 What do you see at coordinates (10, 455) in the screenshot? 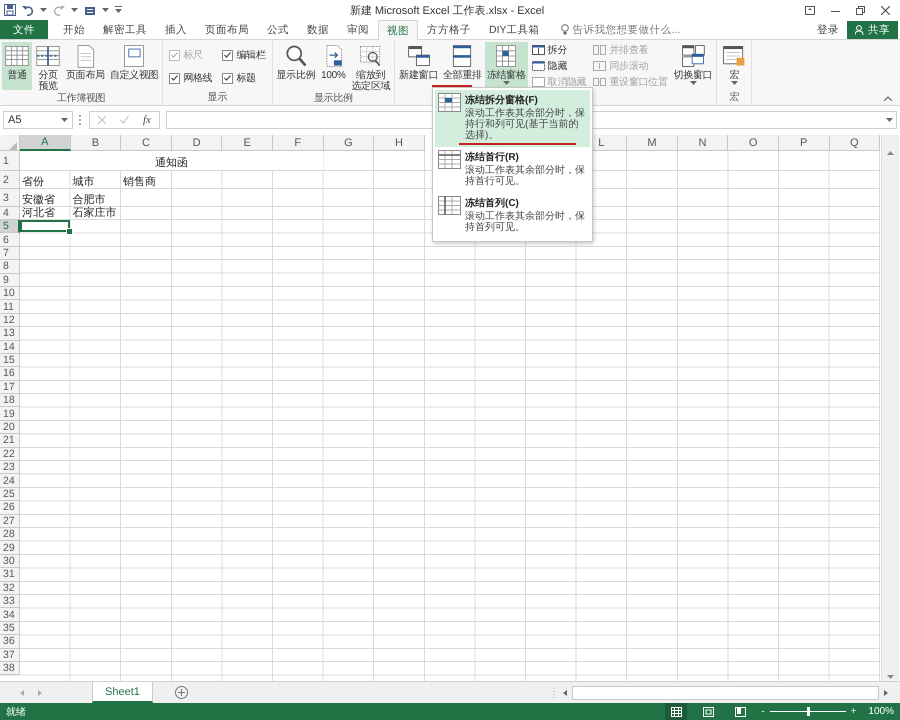
I see `row-header: 22` at bounding box center [10, 455].